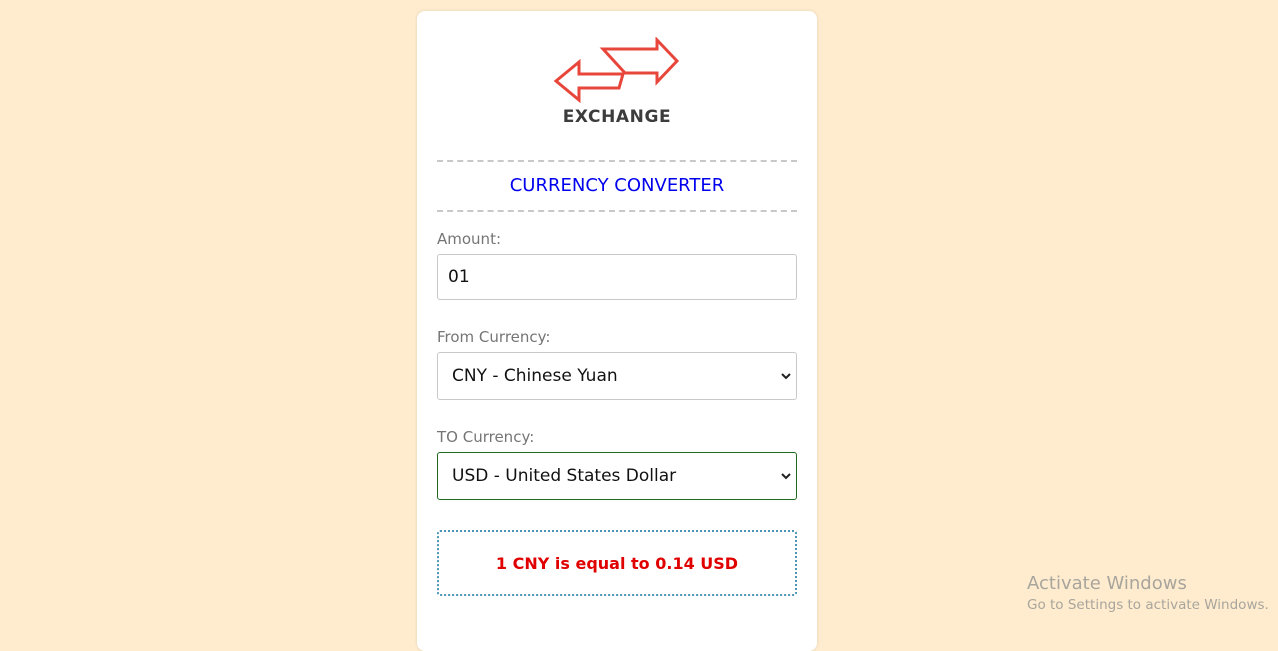 The width and height of the screenshot is (1278, 651). I want to click on result-box: 1 CNY is equal to 0.14 USD, so click(617, 563).